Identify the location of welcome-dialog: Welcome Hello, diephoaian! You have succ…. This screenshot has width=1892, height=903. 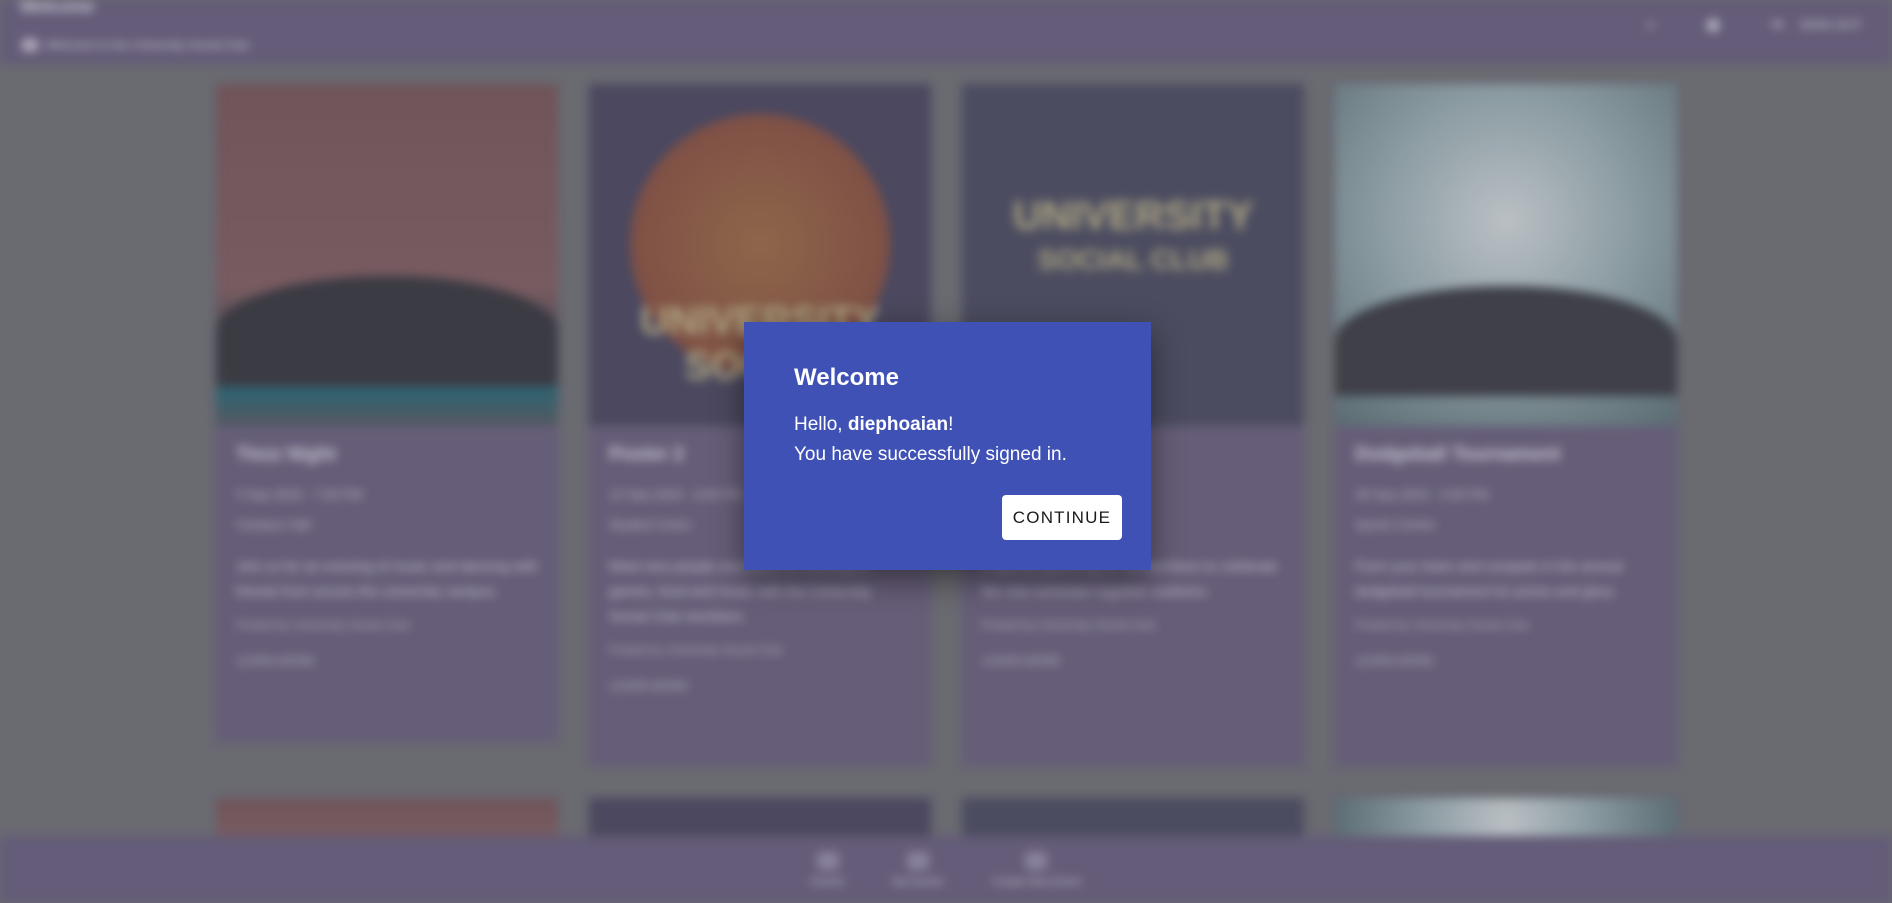
(947, 446).